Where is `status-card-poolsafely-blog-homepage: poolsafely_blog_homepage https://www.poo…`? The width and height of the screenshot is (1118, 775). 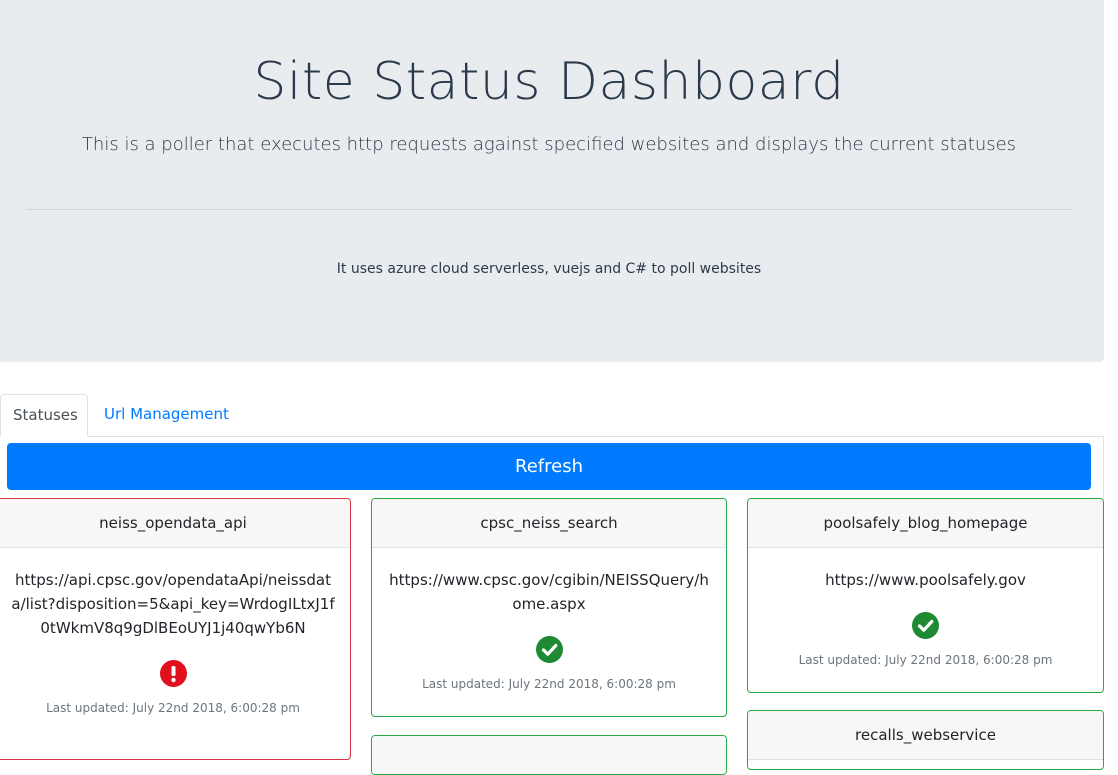
status-card-poolsafely-blog-homepage: poolsafely_blog_homepage https://www.poo… is located at coordinates (925, 595).